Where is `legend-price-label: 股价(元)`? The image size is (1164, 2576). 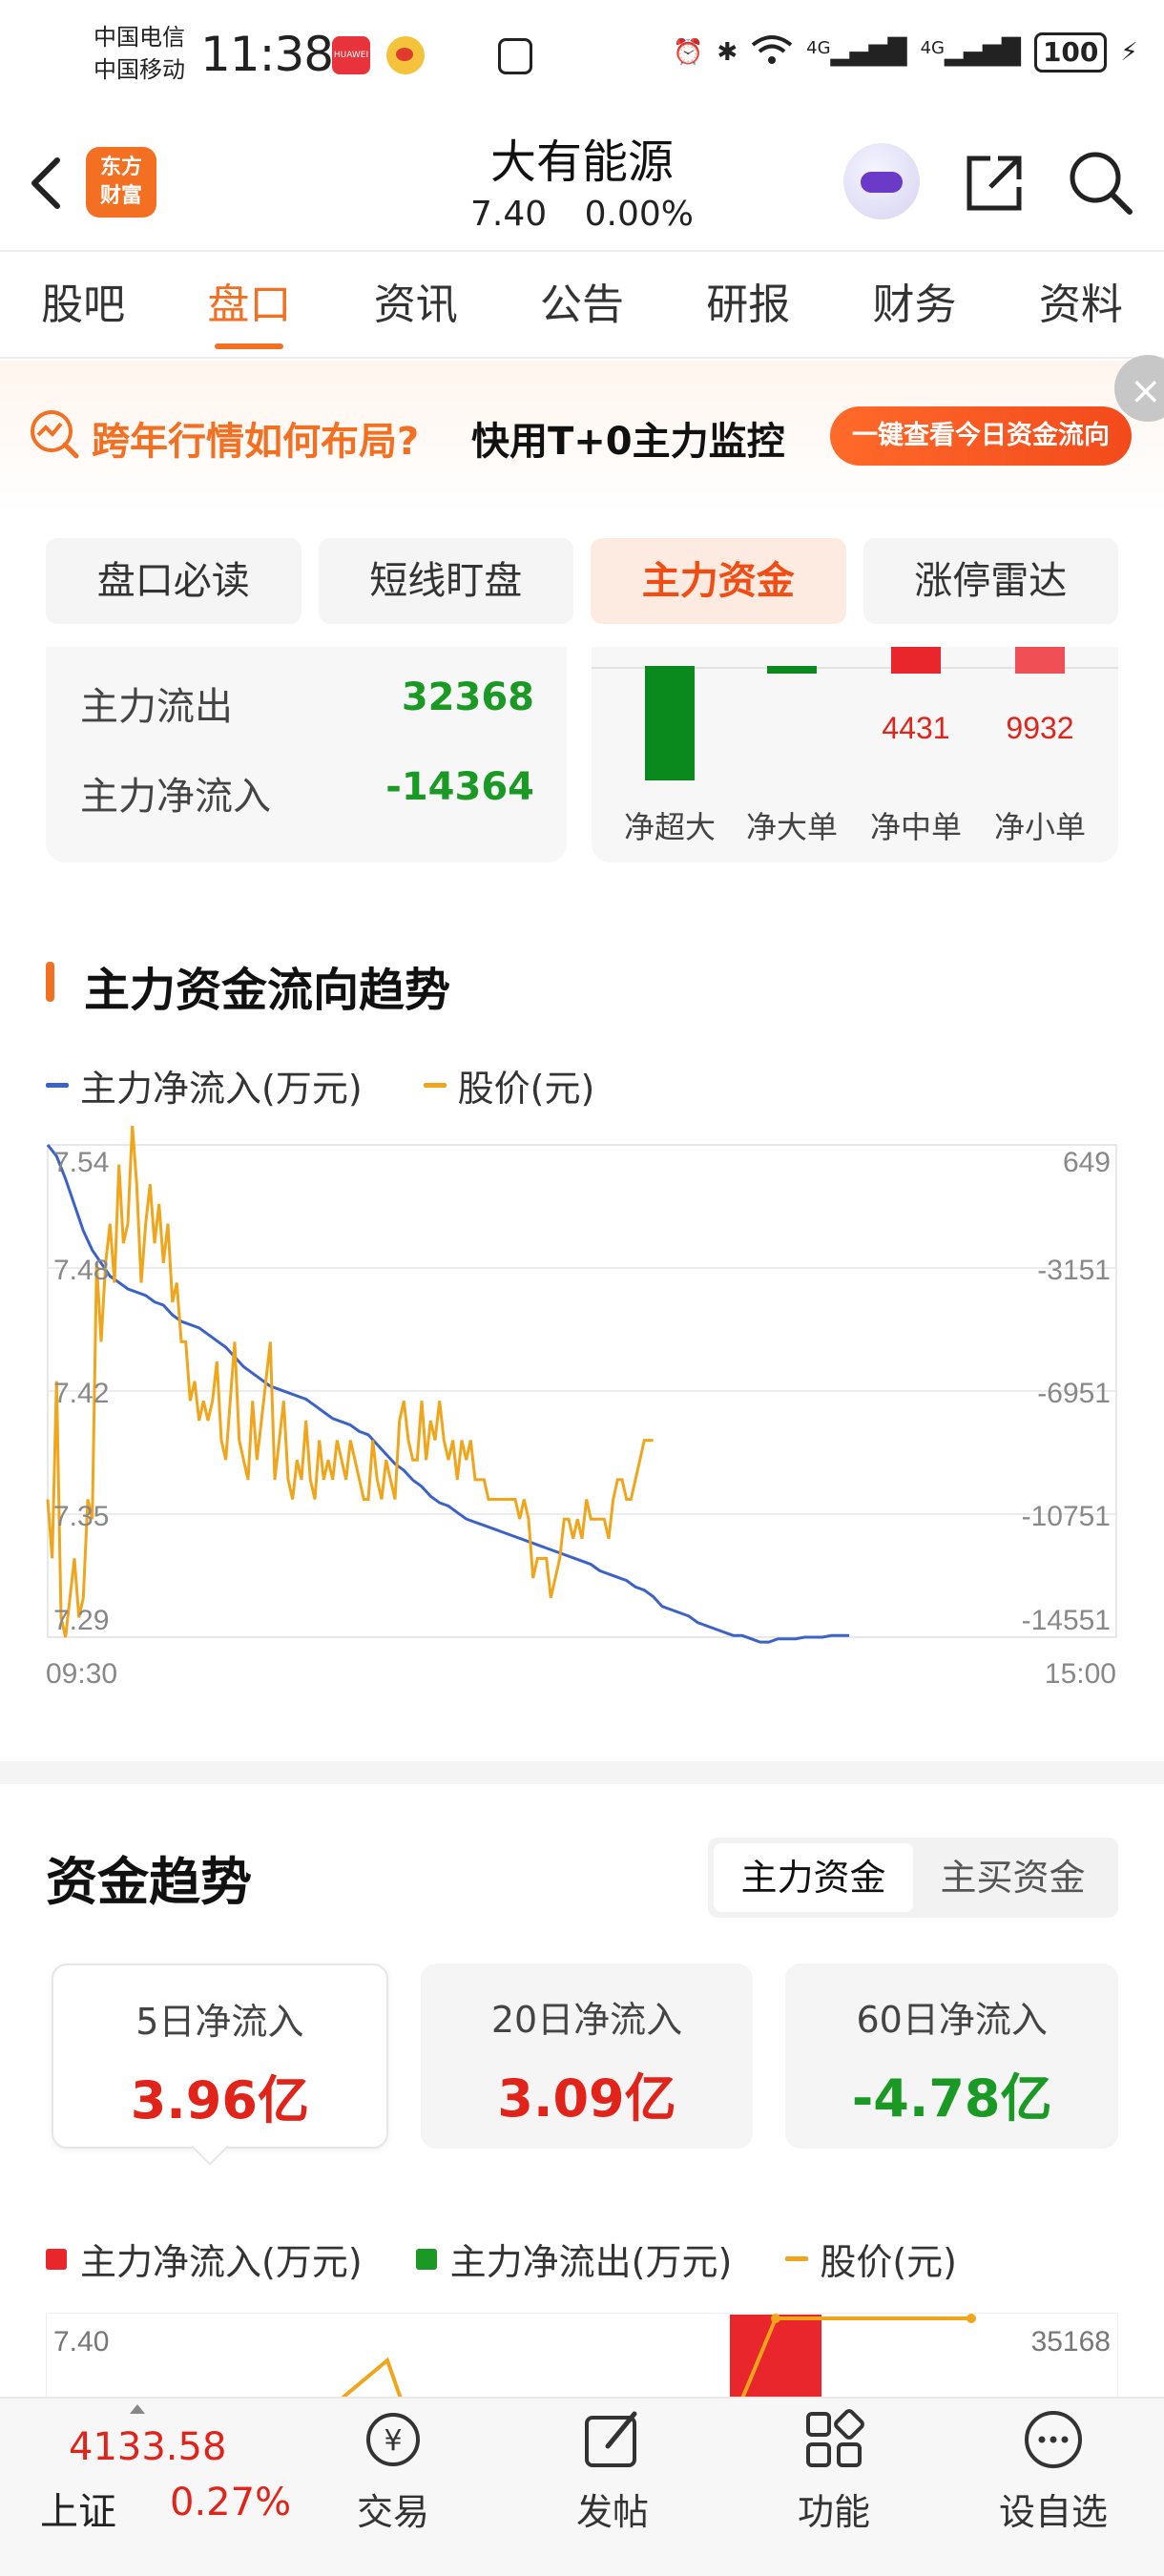 legend-price-label: 股价(元) is located at coordinates (526, 1089).